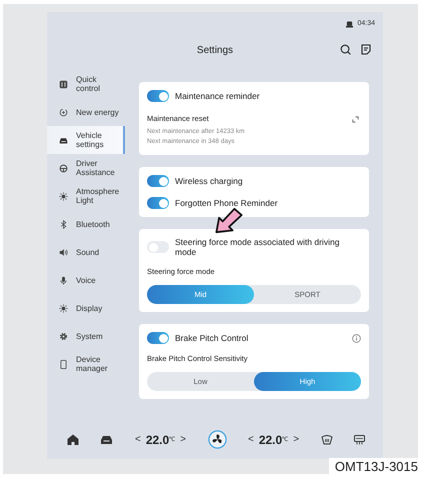 Image resolution: width=422 pixels, height=478 pixels. Describe the element at coordinates (86, 168) in the screenshot. I see `sidebar-item: Driver Assistance` at that location.